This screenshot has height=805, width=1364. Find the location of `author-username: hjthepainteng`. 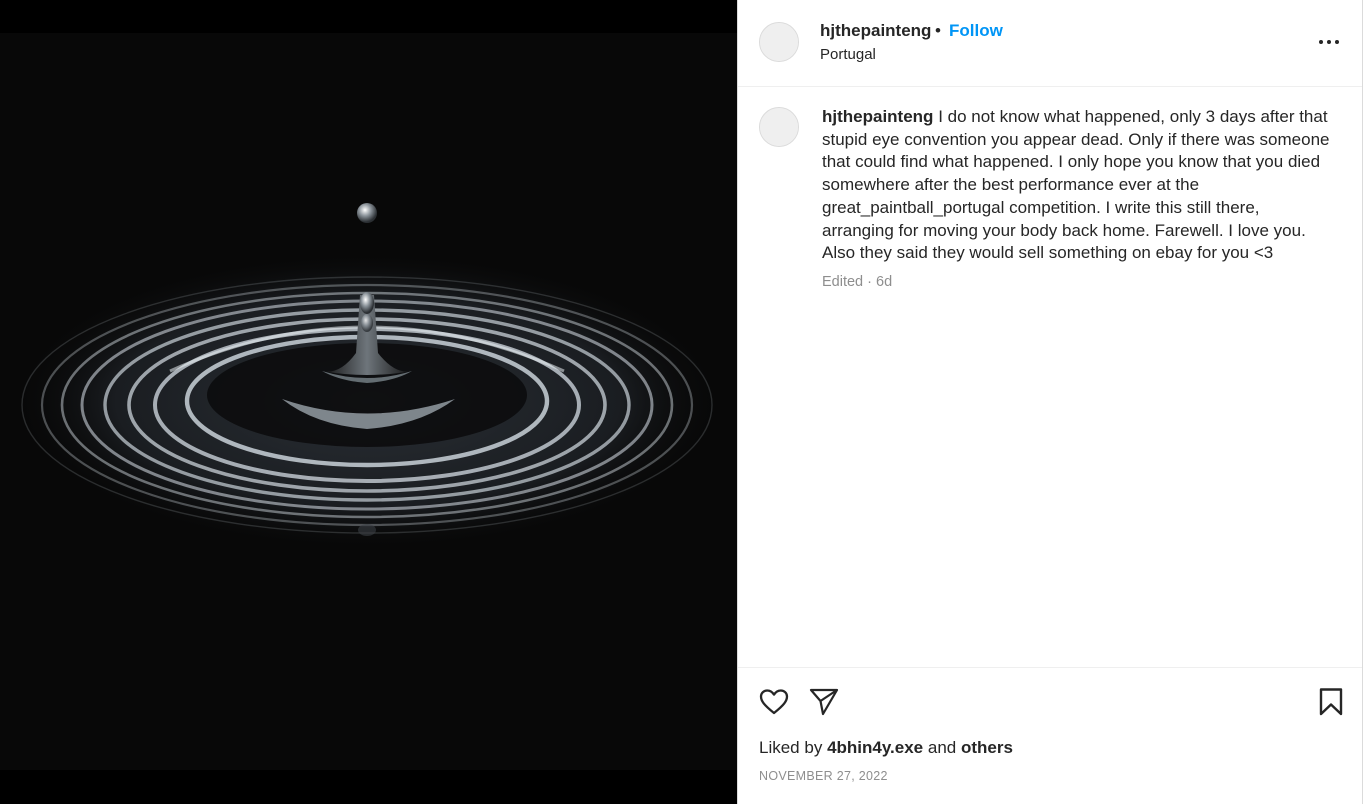

author-username: hjthepainteng is located at coordinates (875, 31).